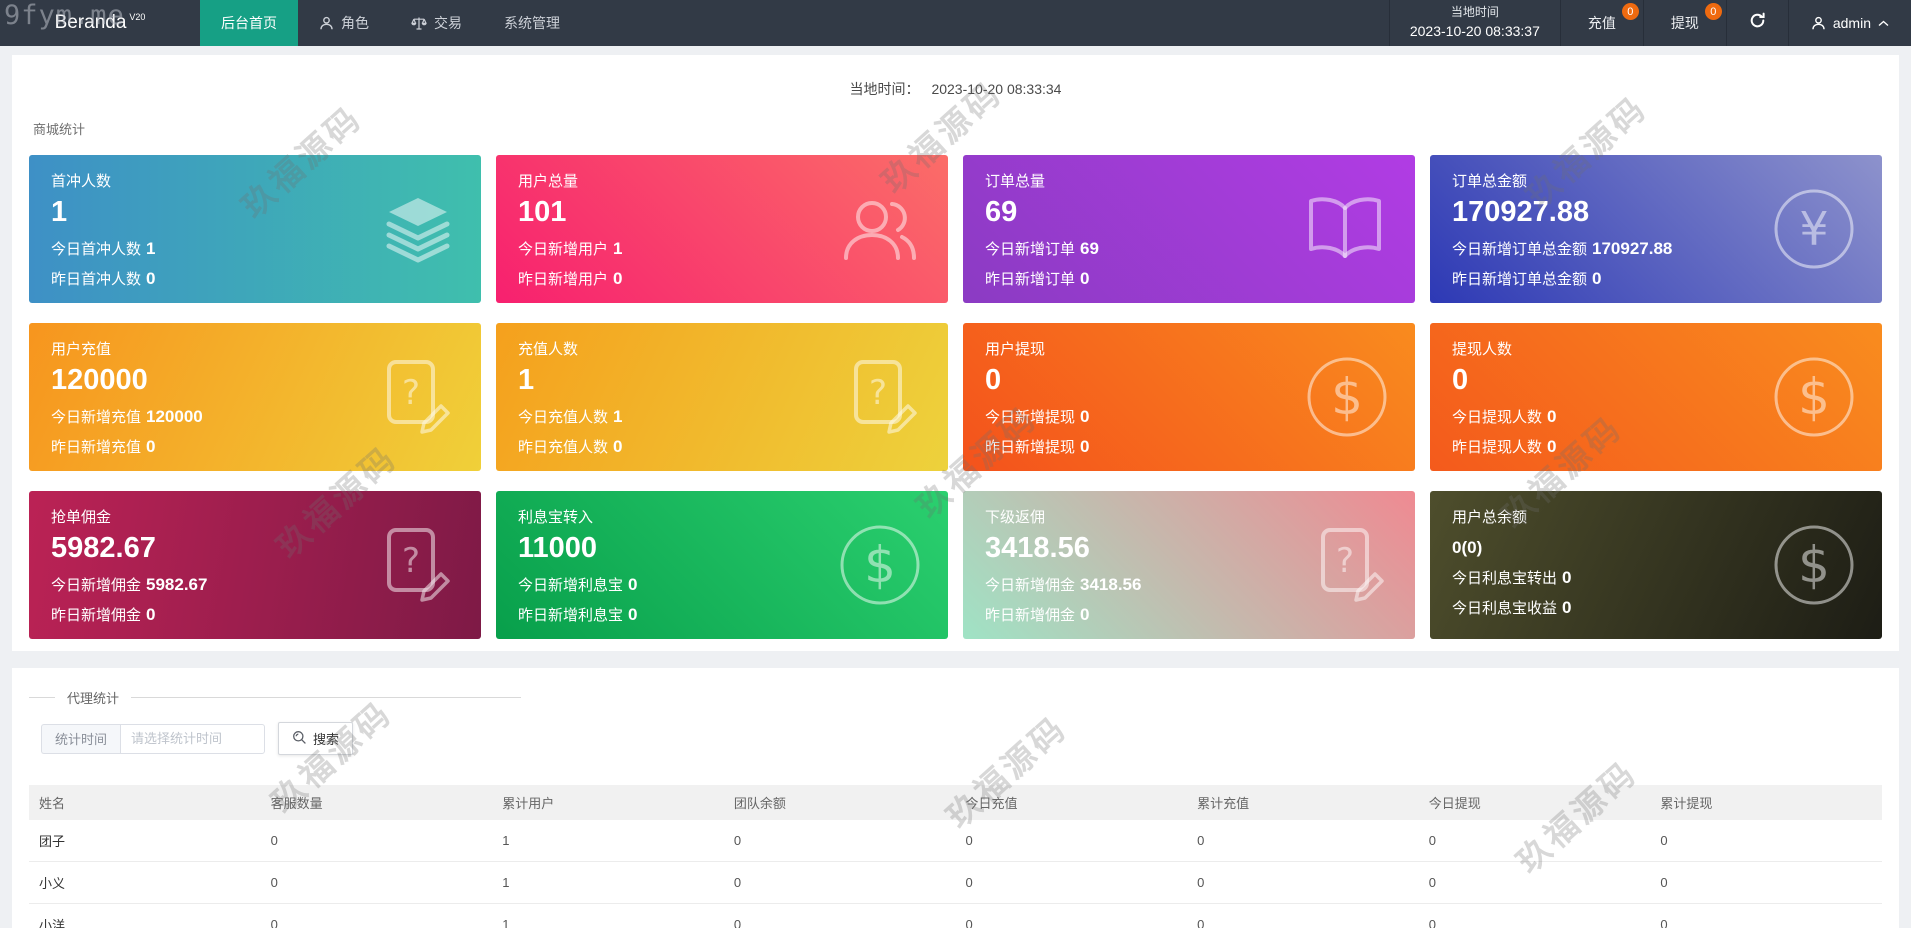  What do you see at coordinates (1030, 279) in the screenshot?
I see `card-line-label: 昨日新增订单` at bounding box center [1030, 279].